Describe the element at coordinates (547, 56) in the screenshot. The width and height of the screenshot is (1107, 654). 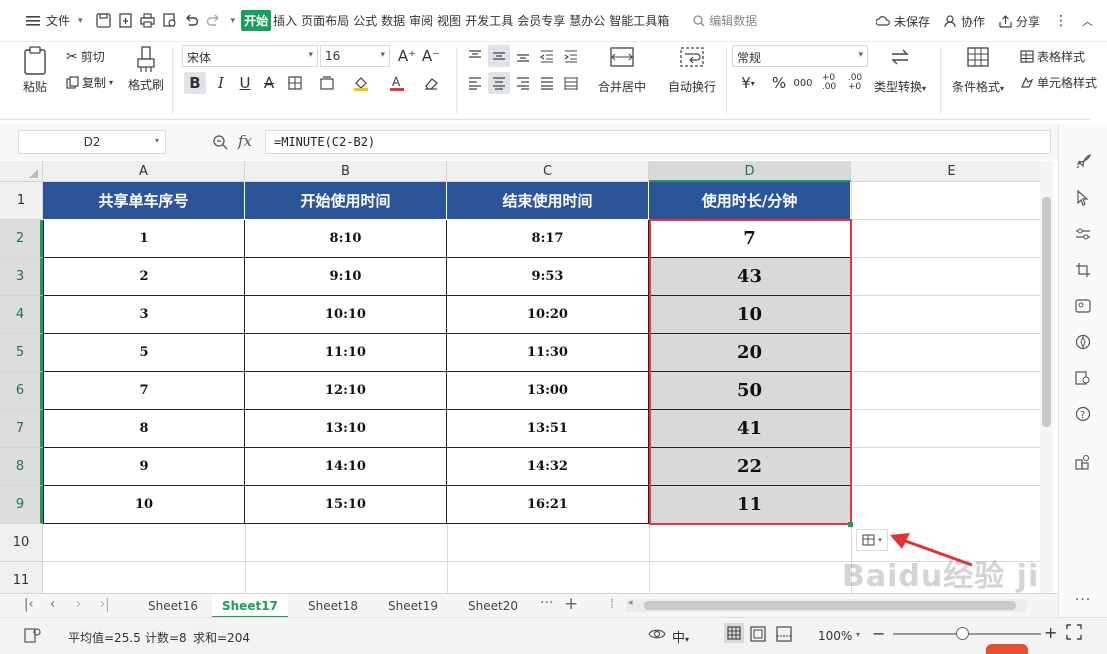
I see `indent-decrease-icon` at that location.